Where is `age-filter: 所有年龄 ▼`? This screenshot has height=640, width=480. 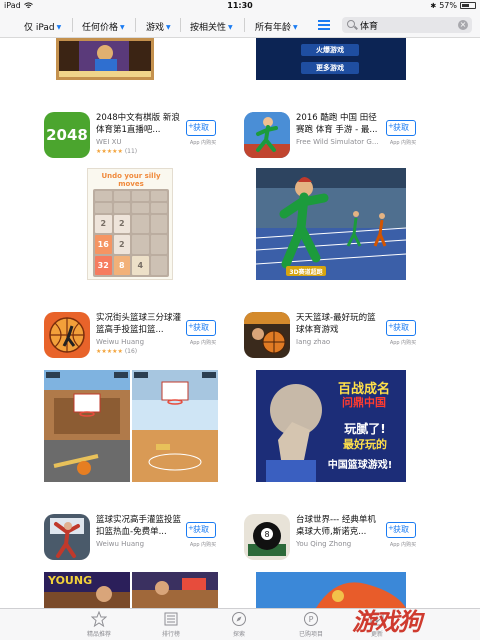 age-filter: 所有年龄 ▼ is located at coordinates (276, 26).